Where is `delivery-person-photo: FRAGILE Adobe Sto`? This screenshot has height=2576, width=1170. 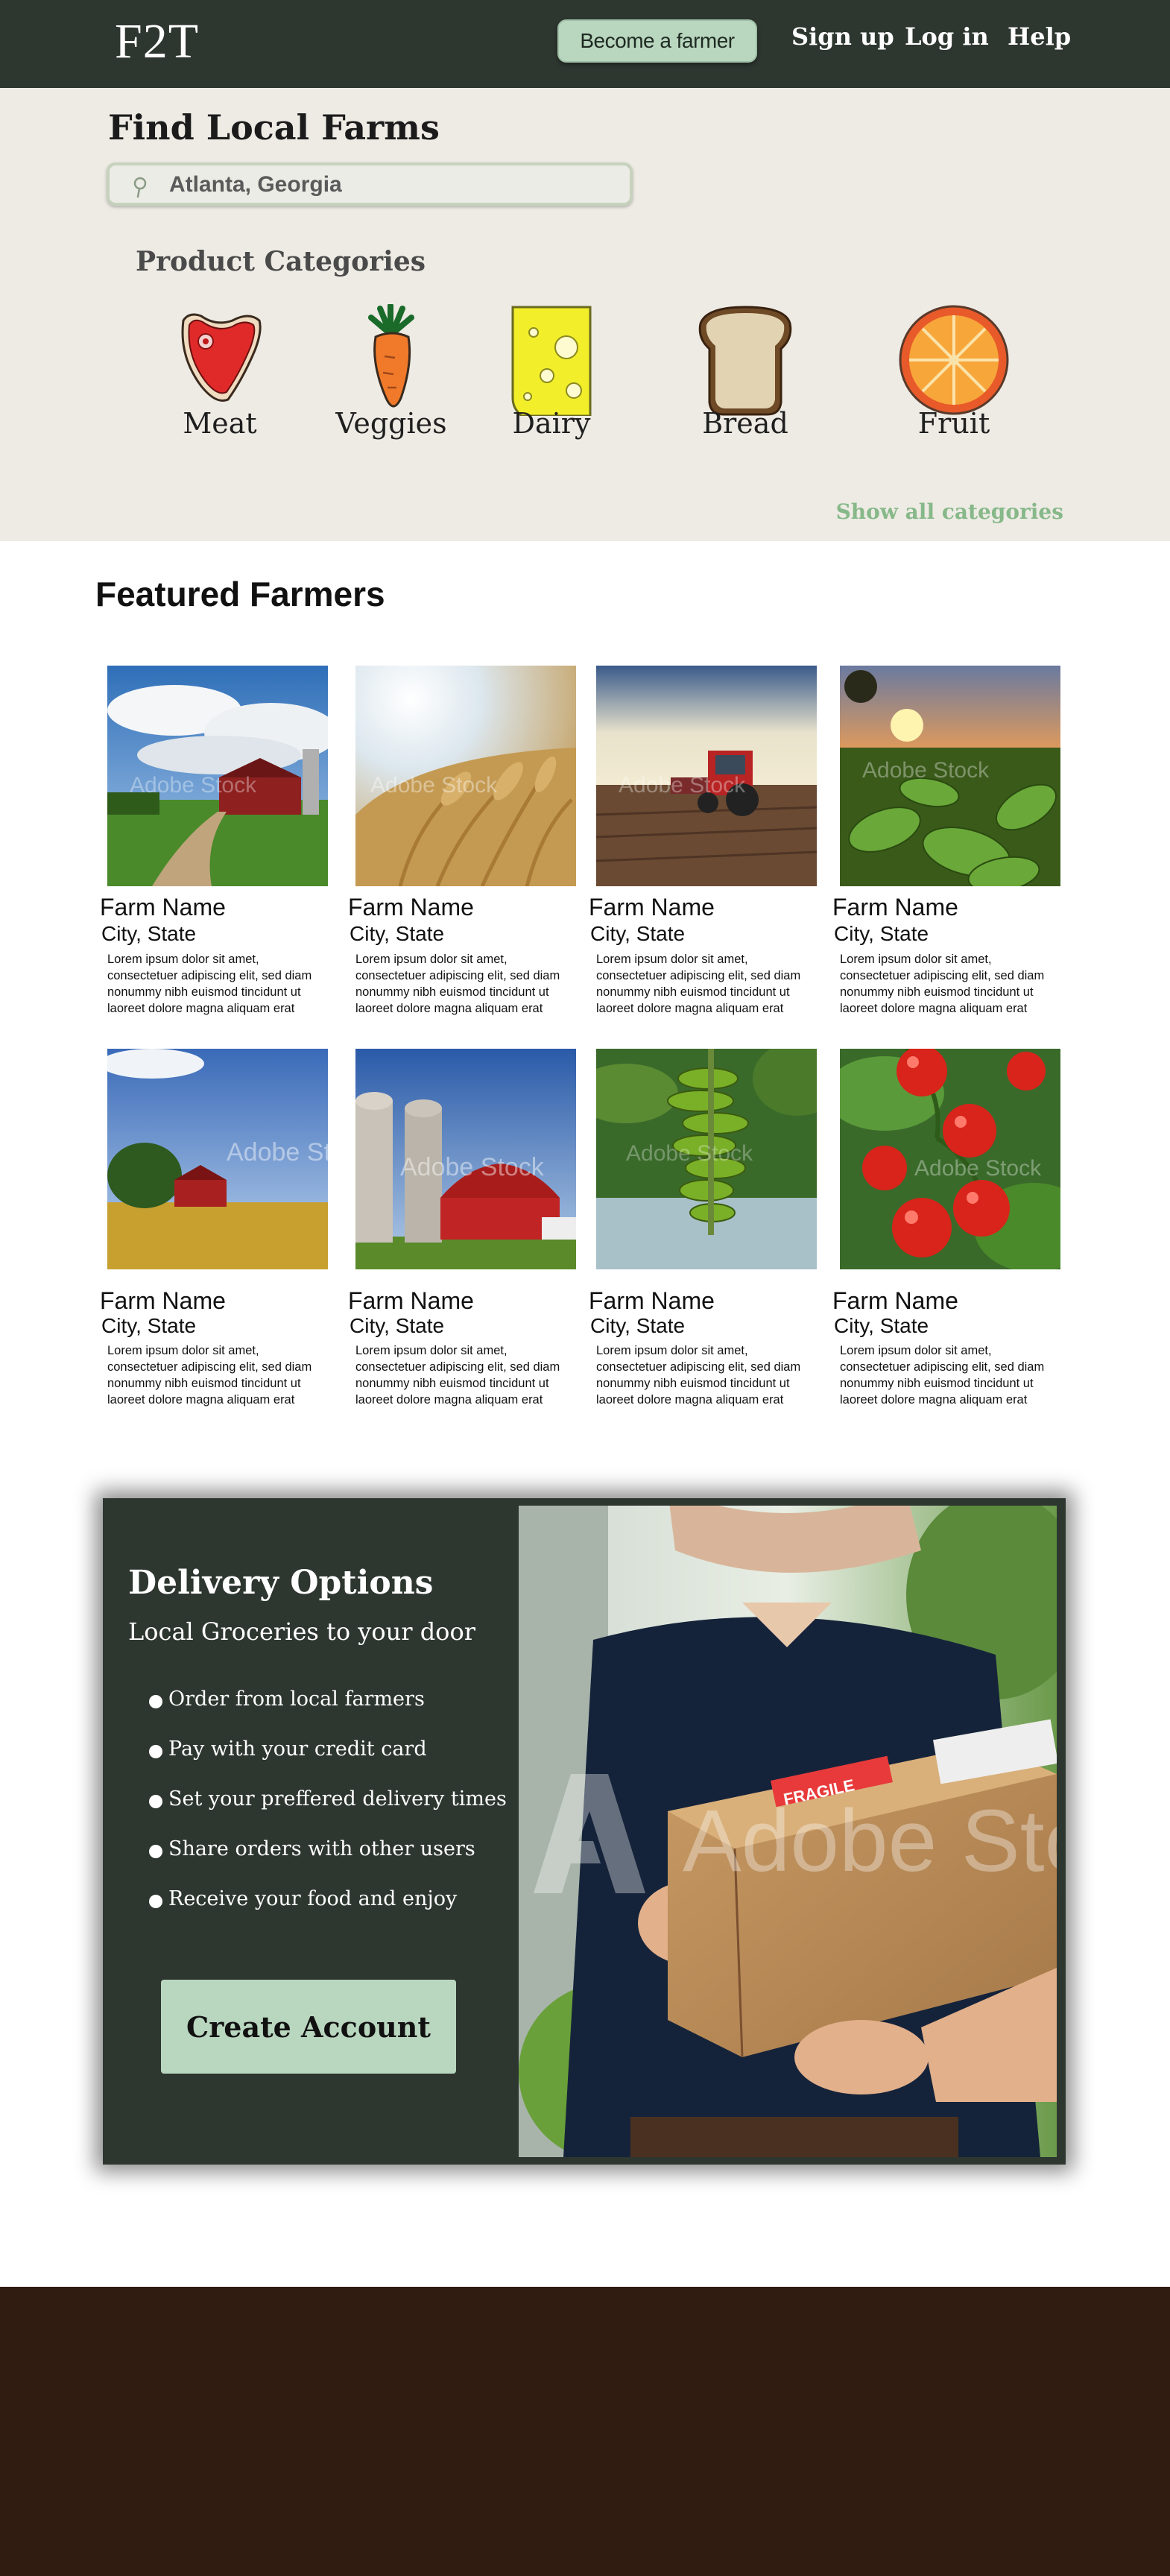 delivery-person-photo: FRAGILE Adobe Sto is located at coordinates (788, 1831).